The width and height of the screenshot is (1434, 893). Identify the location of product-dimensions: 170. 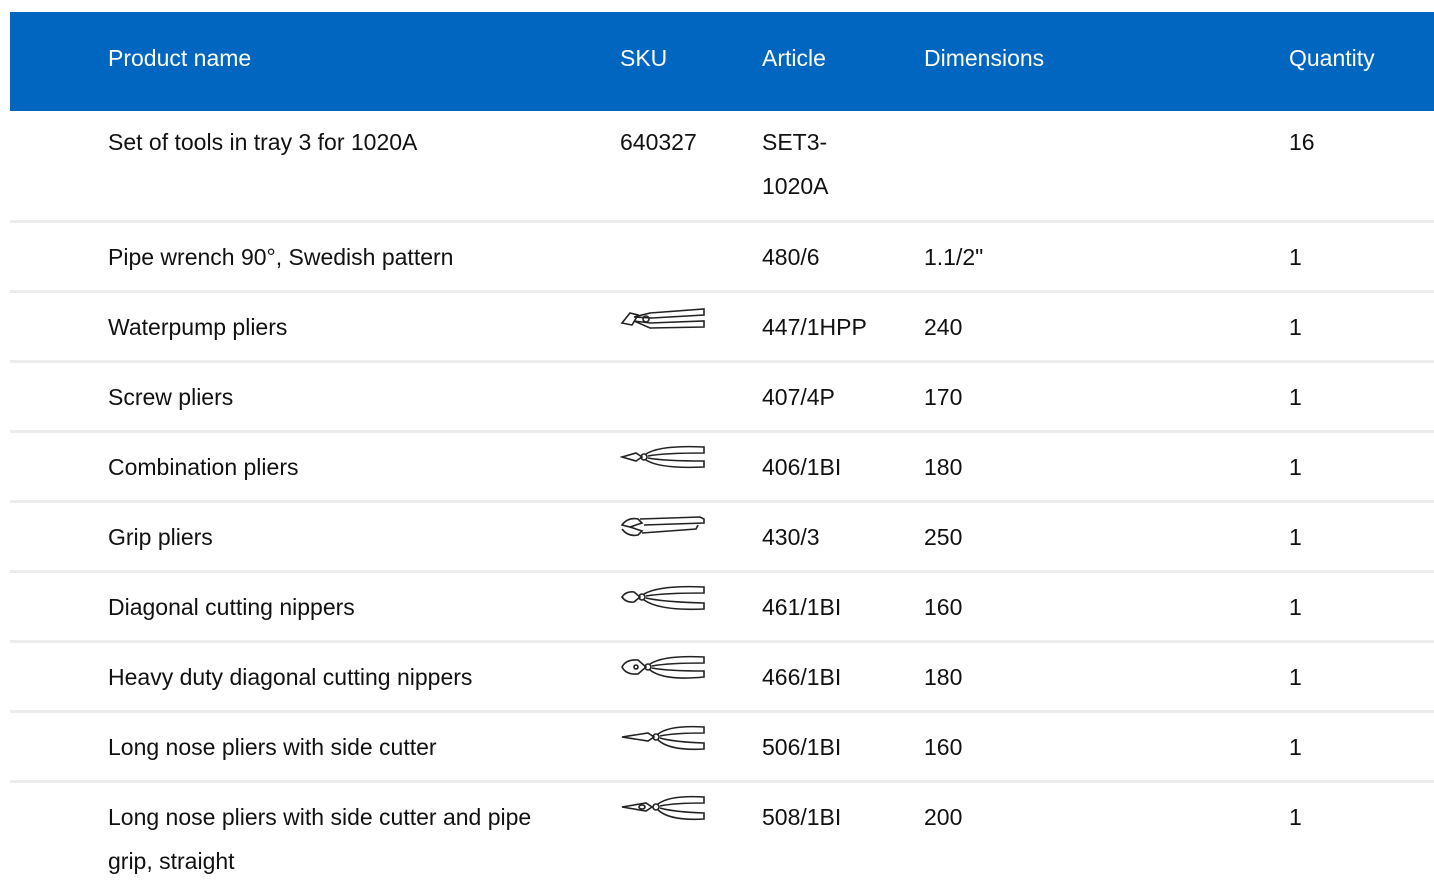
(943, 397).